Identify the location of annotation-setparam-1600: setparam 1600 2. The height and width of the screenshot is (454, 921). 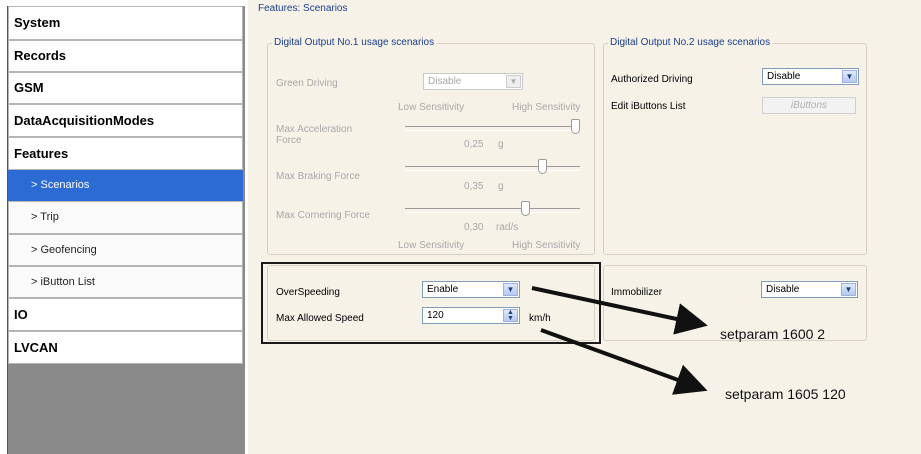
(773, 334).